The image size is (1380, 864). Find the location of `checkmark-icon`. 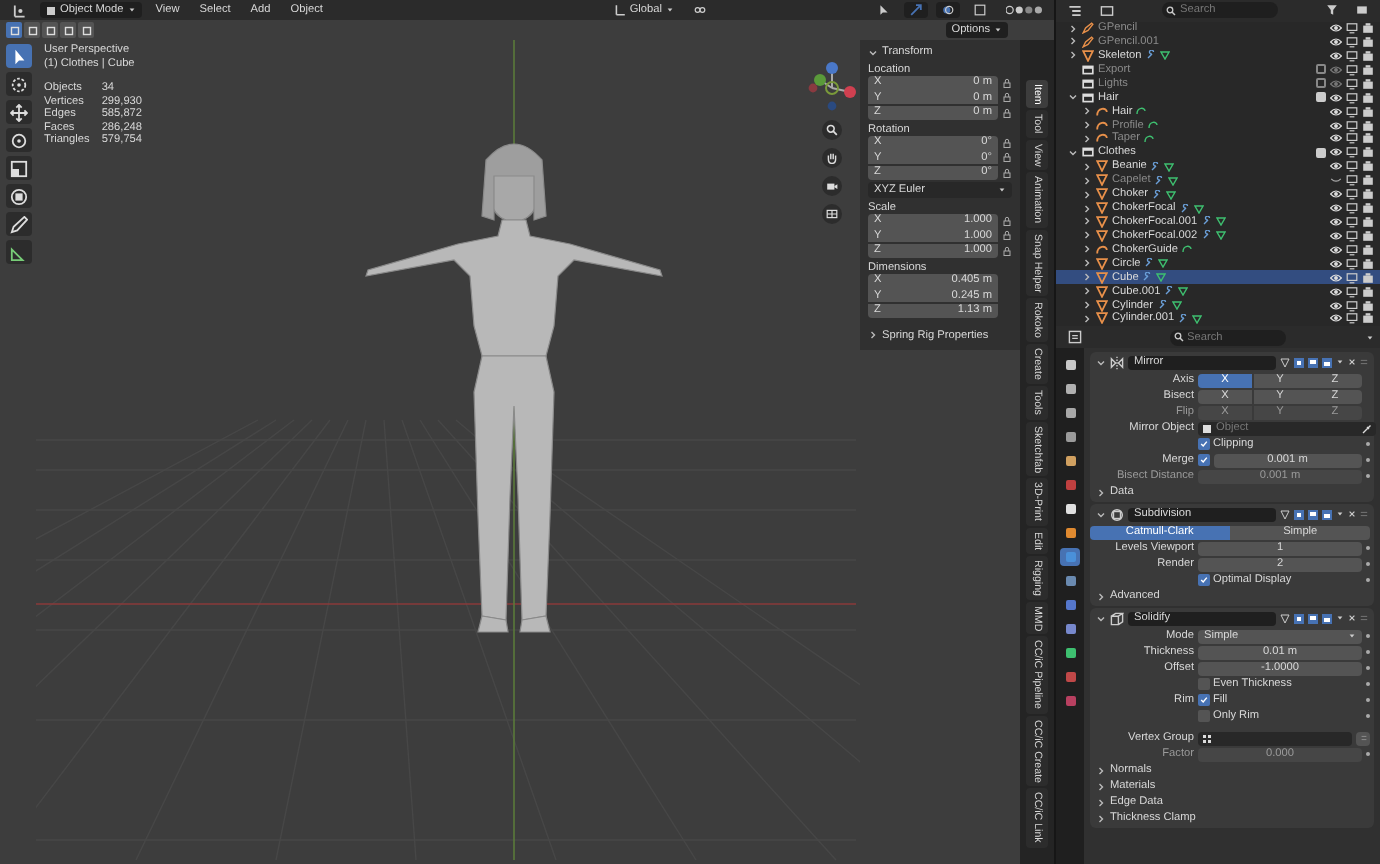

checkmark-icon is located at coordinates (1203, 580).